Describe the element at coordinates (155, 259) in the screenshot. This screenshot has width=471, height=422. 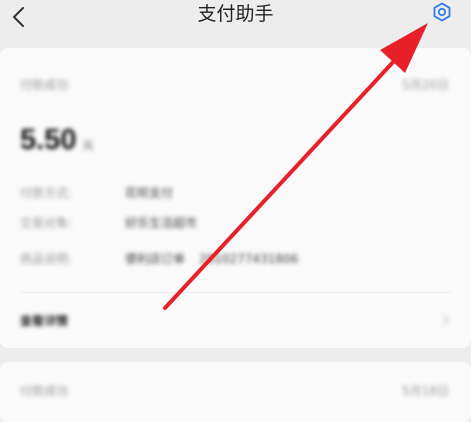
I see `detail-value: 便利店订单` at that location.